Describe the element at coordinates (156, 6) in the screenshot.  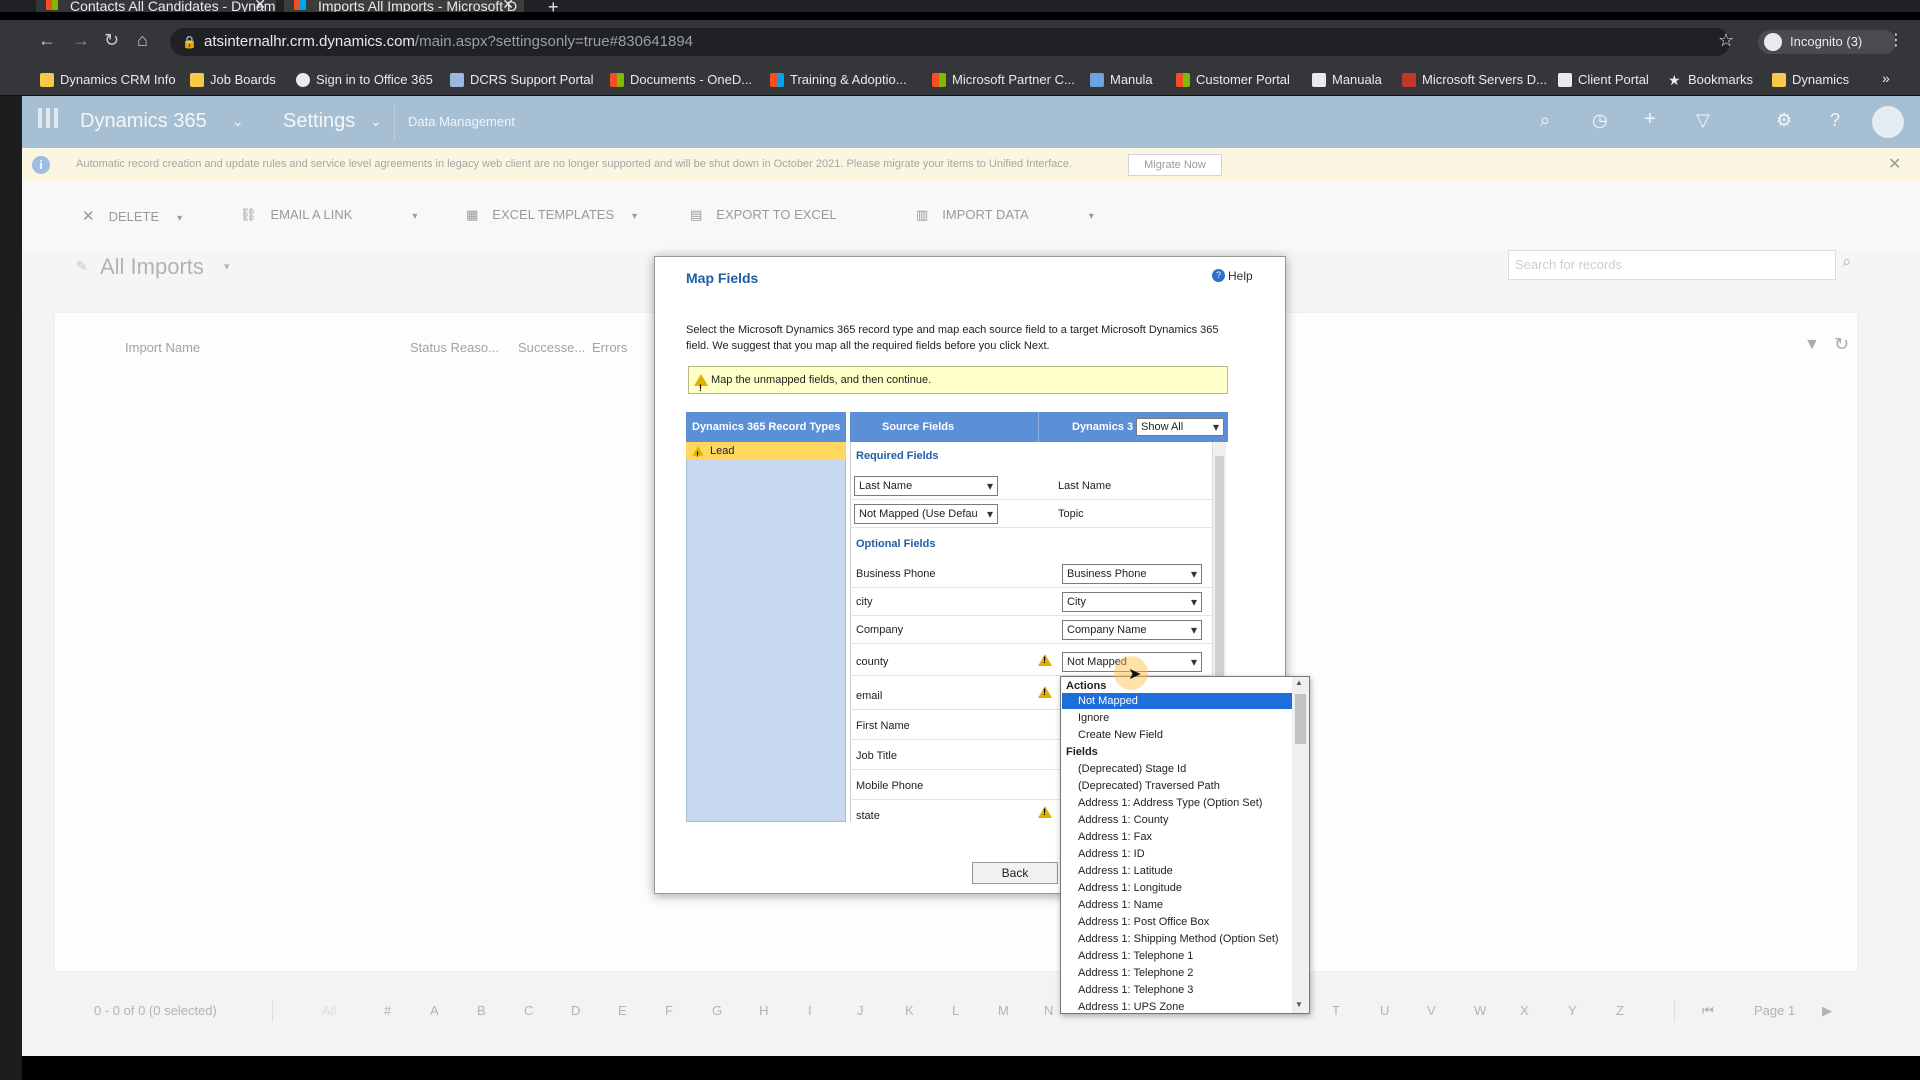
I see `browser-tab-contacts: Contacts All Candidates - Dynam ✕` at that location.